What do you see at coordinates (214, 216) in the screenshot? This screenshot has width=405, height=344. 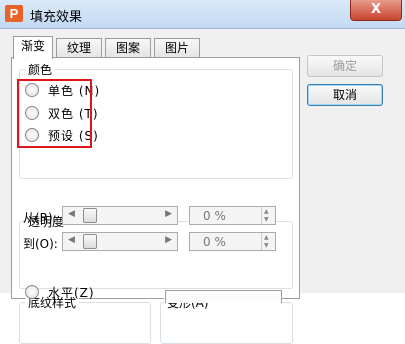 I see `from-value: 0 %` at bounding box center [214, 216].